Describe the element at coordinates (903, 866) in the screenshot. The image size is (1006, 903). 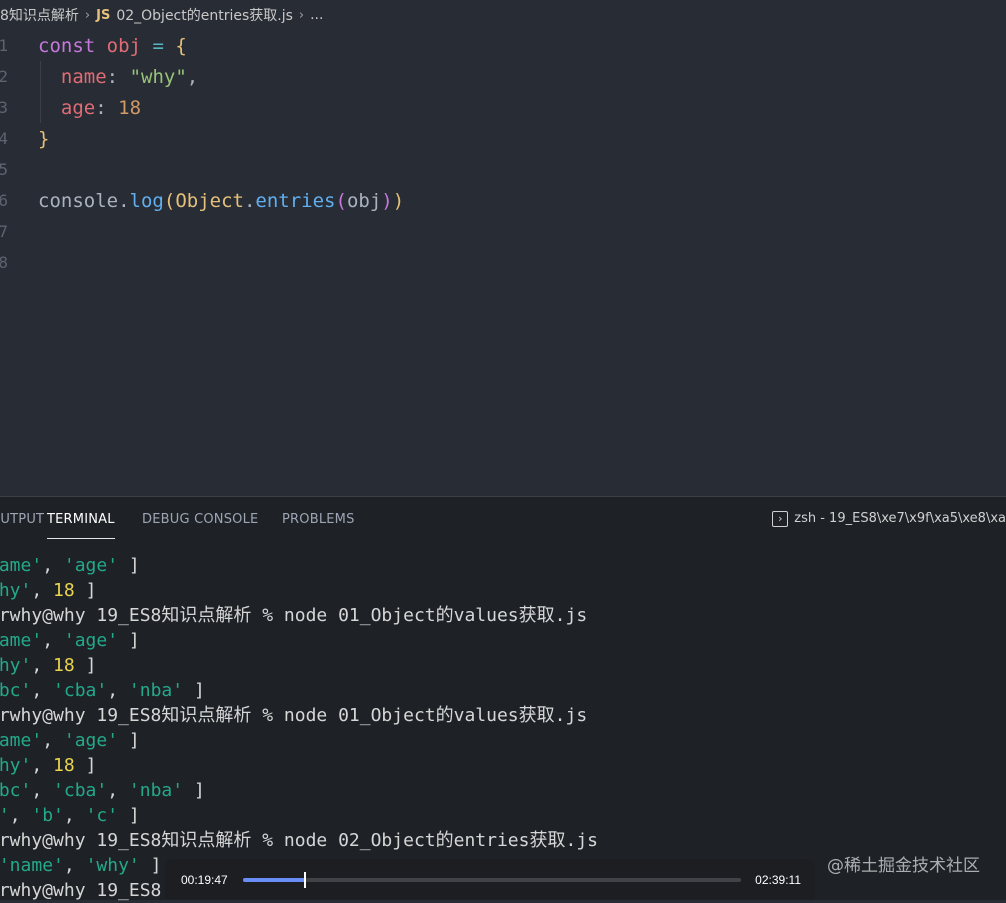
I see `watermark: @稀土掘金技术社区` at that location.